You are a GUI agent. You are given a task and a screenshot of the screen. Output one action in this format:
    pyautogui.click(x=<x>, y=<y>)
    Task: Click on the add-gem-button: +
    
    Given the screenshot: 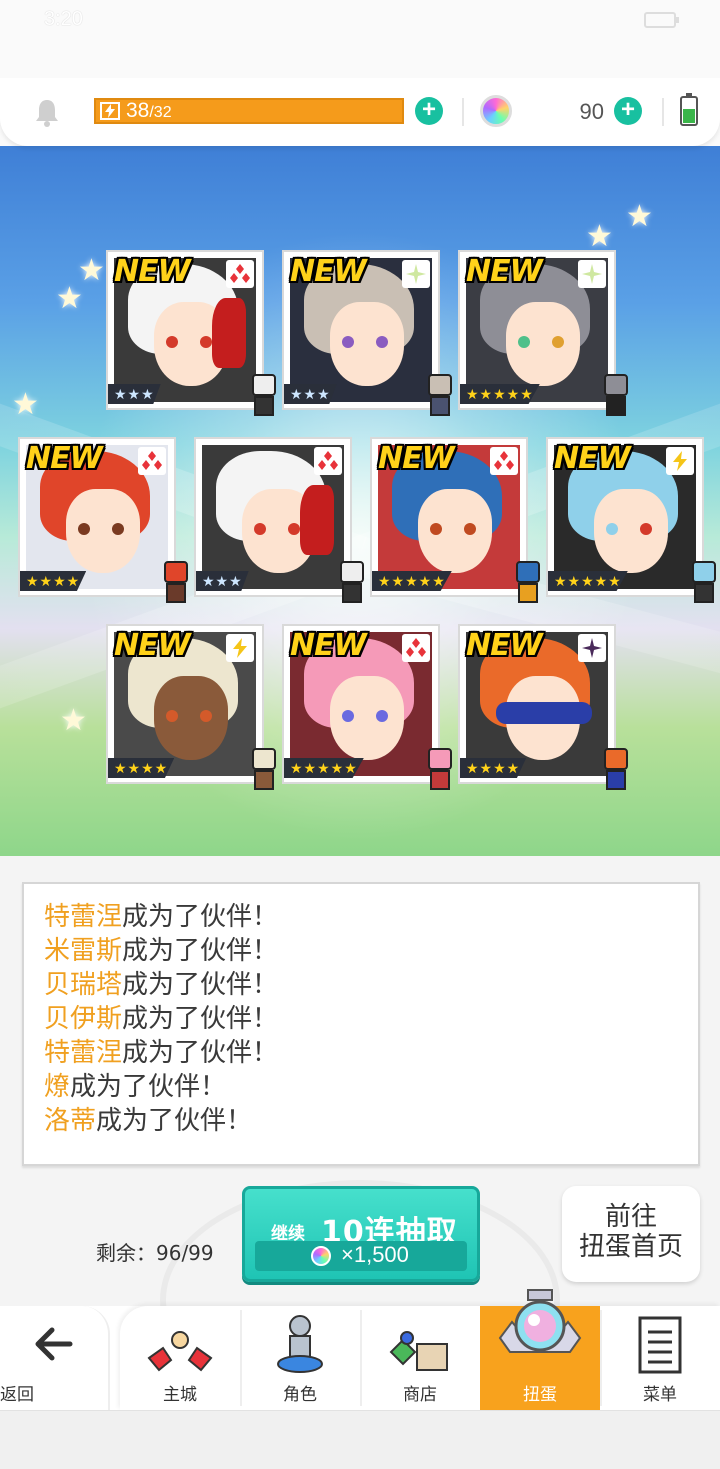 What is the action you would take?
    pyautogui.click(x=628, y=111)
    